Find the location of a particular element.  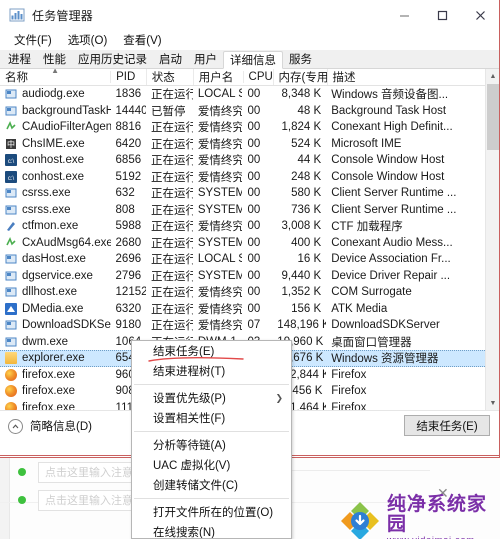

maximize-button is located at coordinates (442, 15).